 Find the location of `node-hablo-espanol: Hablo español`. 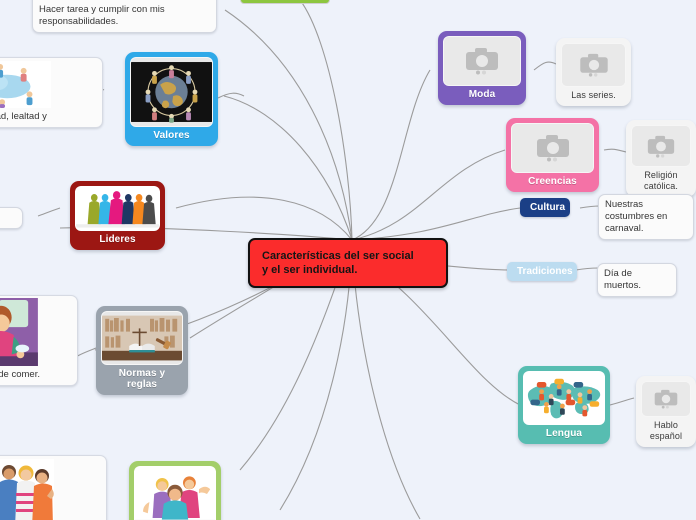

node-hablo-espanol: Hablo español is located at coordinates (666, 411).